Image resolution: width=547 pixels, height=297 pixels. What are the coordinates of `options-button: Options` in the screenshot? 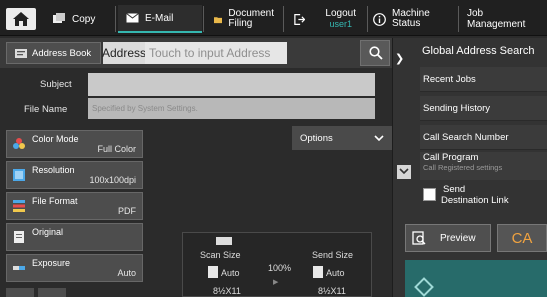 It's located at (342, 138).